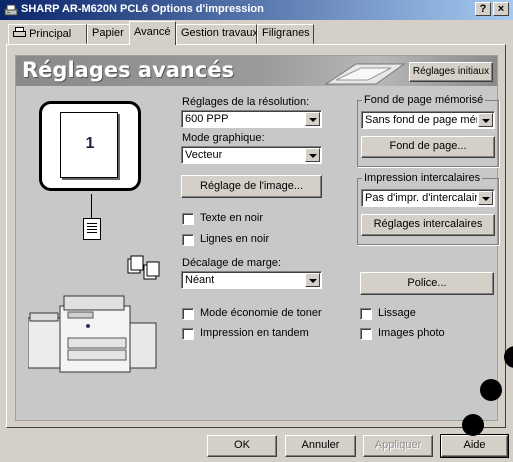 Image resolution: width=513 pixels, height=462 pixels. I want to click on toner-save-label: Mode économie de toner, so click(261, 313).